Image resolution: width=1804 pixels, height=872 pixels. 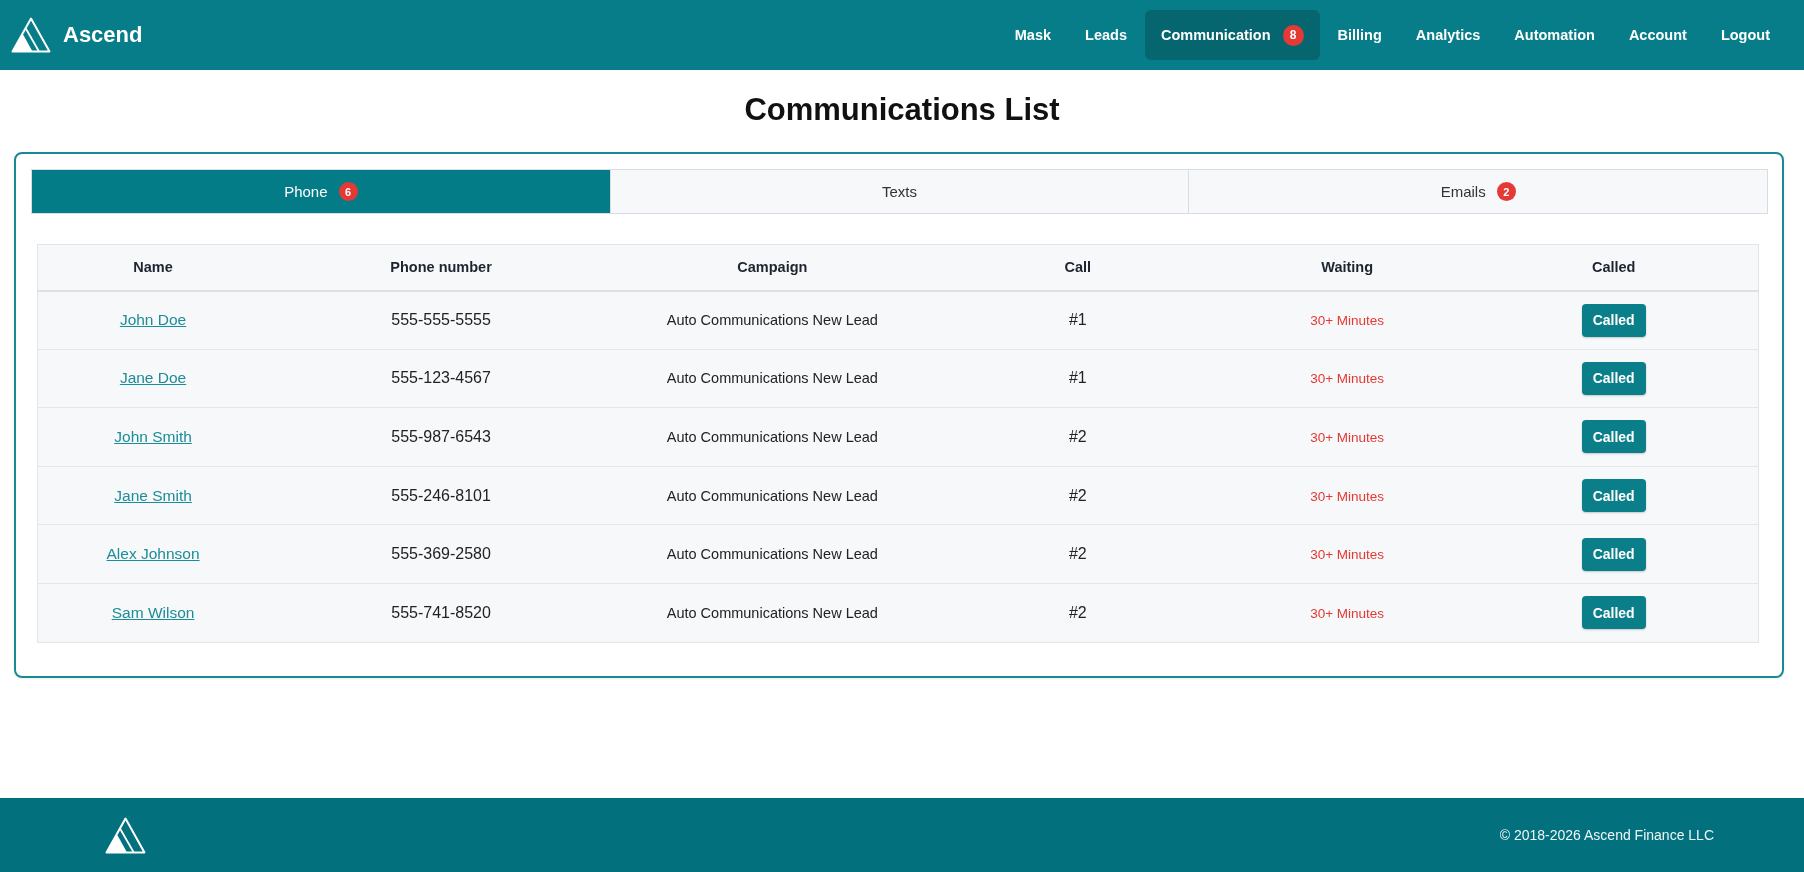 What do you see at coordinates (441, 554) in the screenshot?
I see `phone-number: 555-369-2580` at bounding box center [441, 554].